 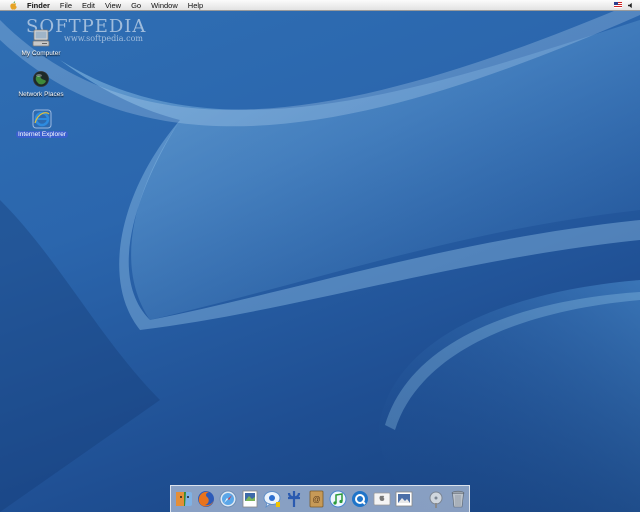 I want to click on menu-edit: Edit, so click(x=88, y=5).